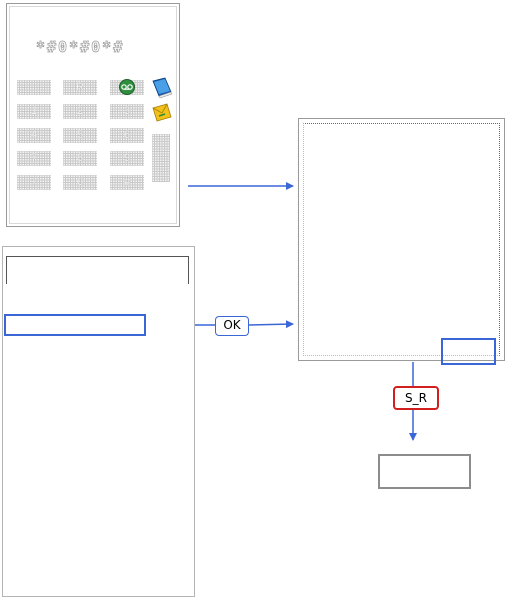 The image size is (512, 600). I want to click on arrow-ok-to-result, so click(271, 324).